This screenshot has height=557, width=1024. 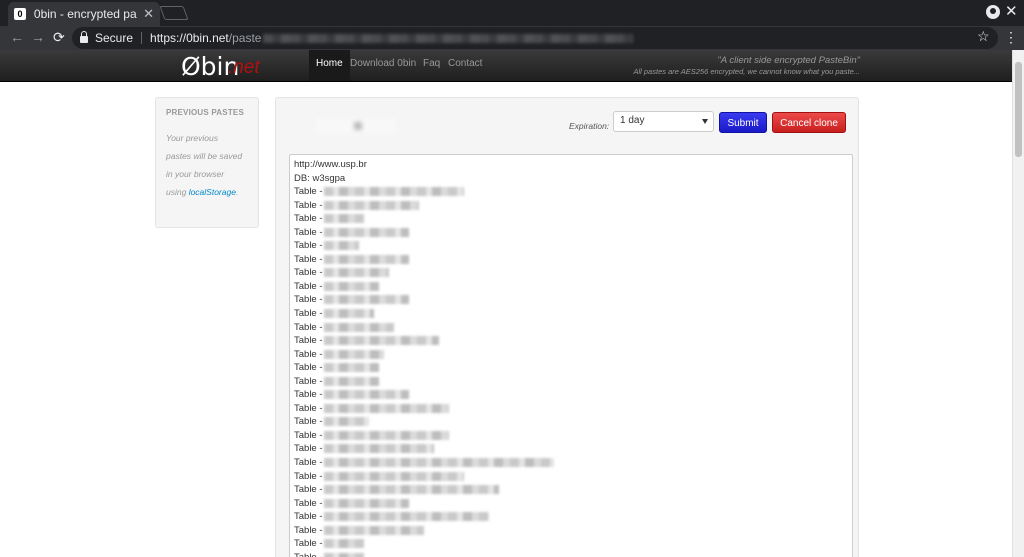 I want to click on nav-download: Download 0bin, so click(x=383, y=65).